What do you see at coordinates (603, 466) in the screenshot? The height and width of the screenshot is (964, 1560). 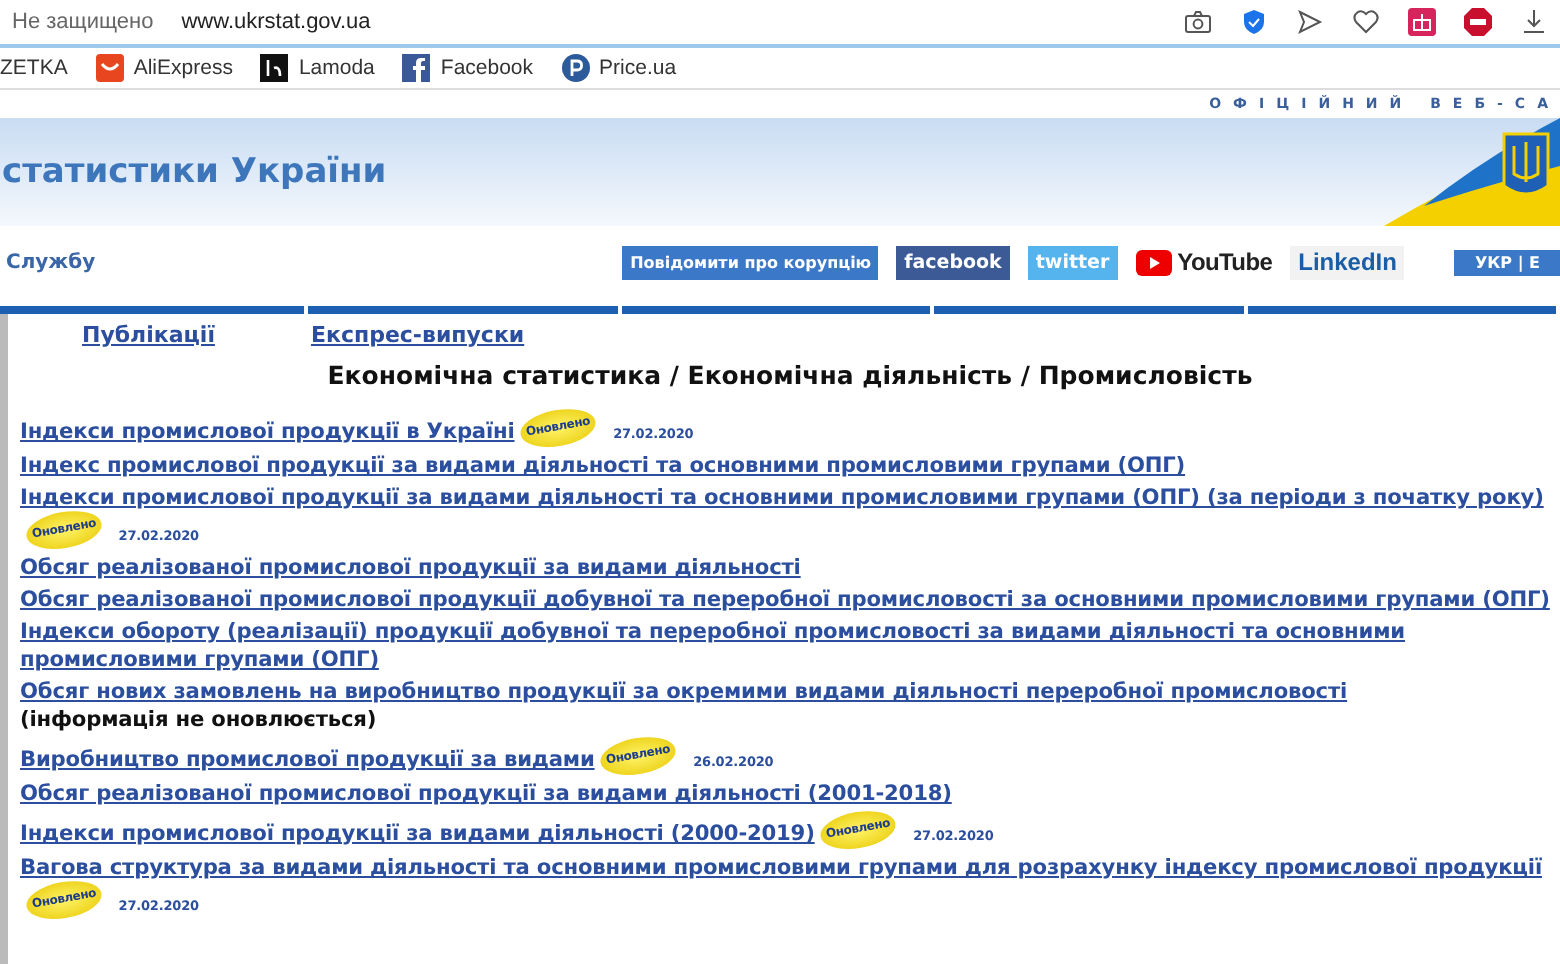 I see `publication-link: Індекс промислової продукції за видами діяльності та основними промисловими групами (ОПГ)` at bounding box center [603, 466].